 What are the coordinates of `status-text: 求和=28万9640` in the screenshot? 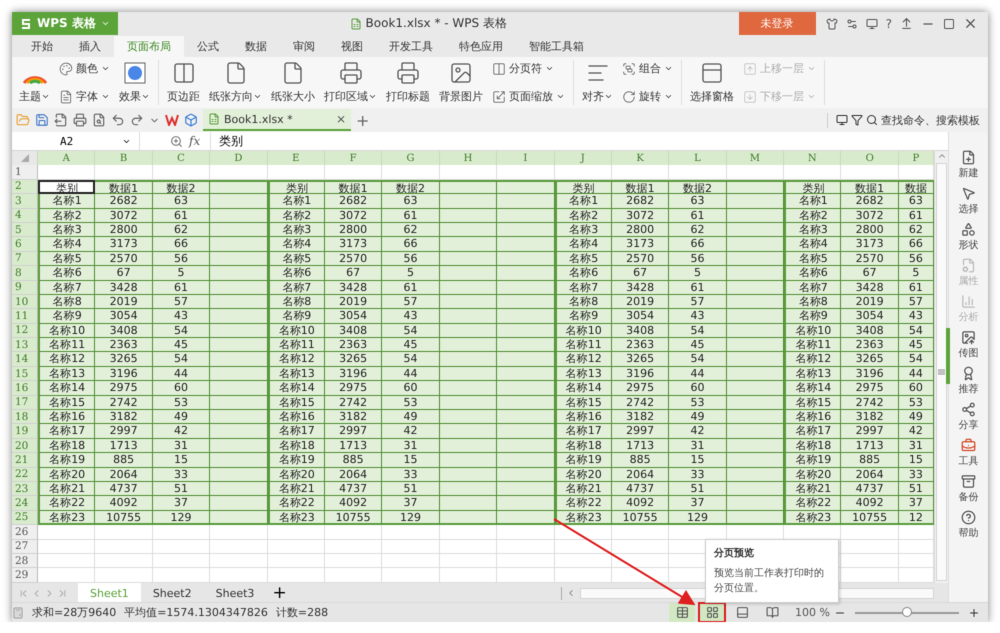 It's located at (74, 612).